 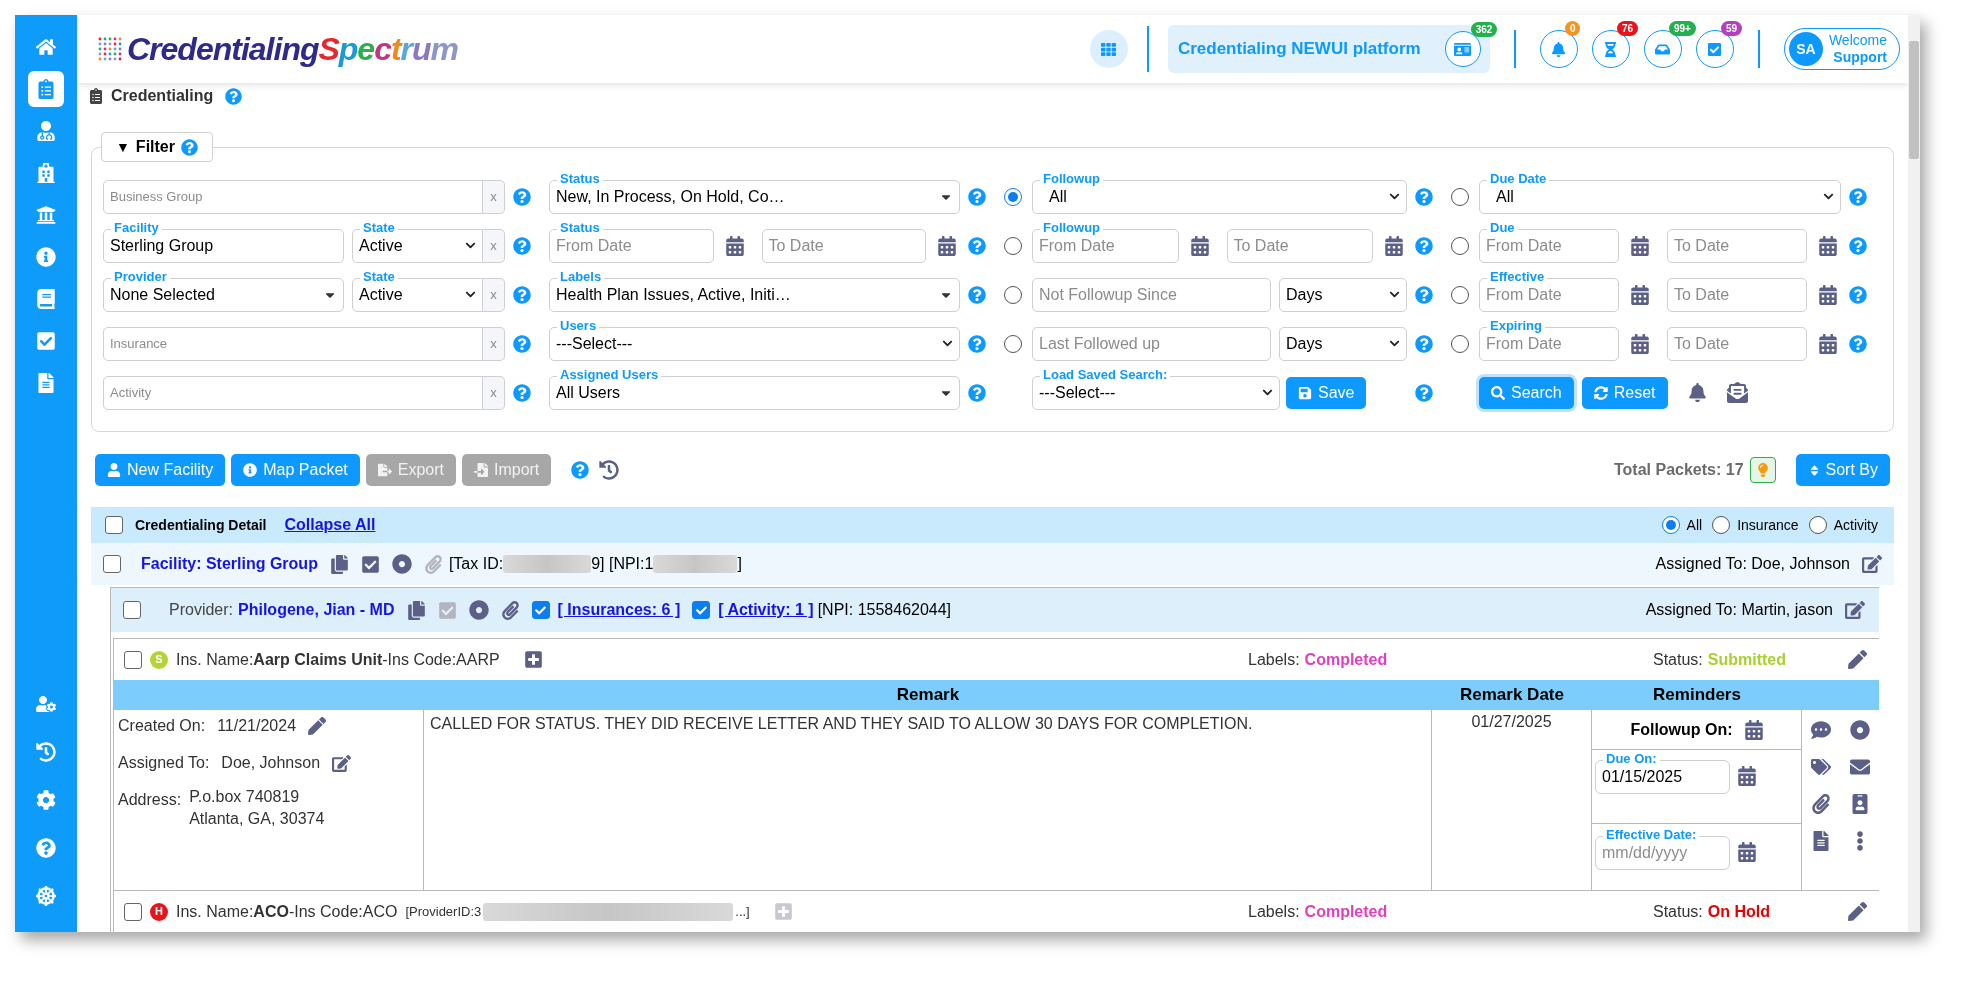 What do you see at coordinates (46, 89) in the screenshot?
I see `sidebar-item` at bounding box center [46, 89].